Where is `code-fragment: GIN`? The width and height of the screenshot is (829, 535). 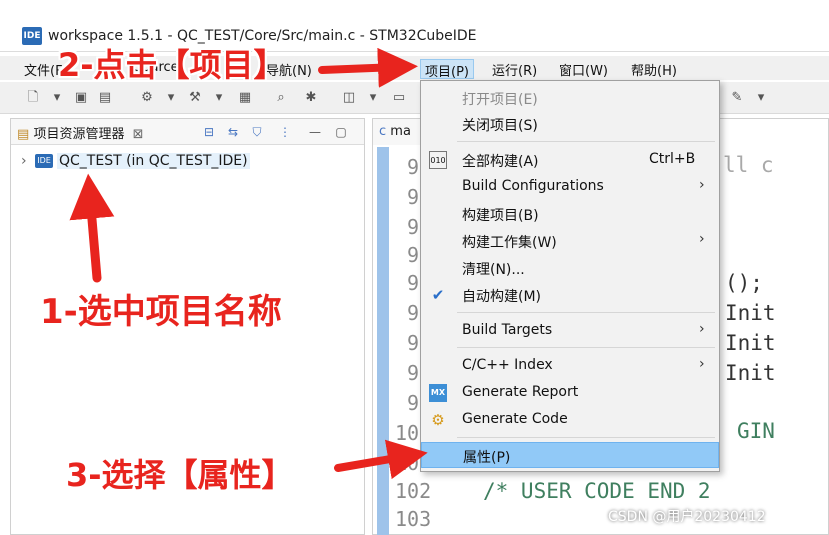
code-fragment: GIN is located at coordinates (756, 431).